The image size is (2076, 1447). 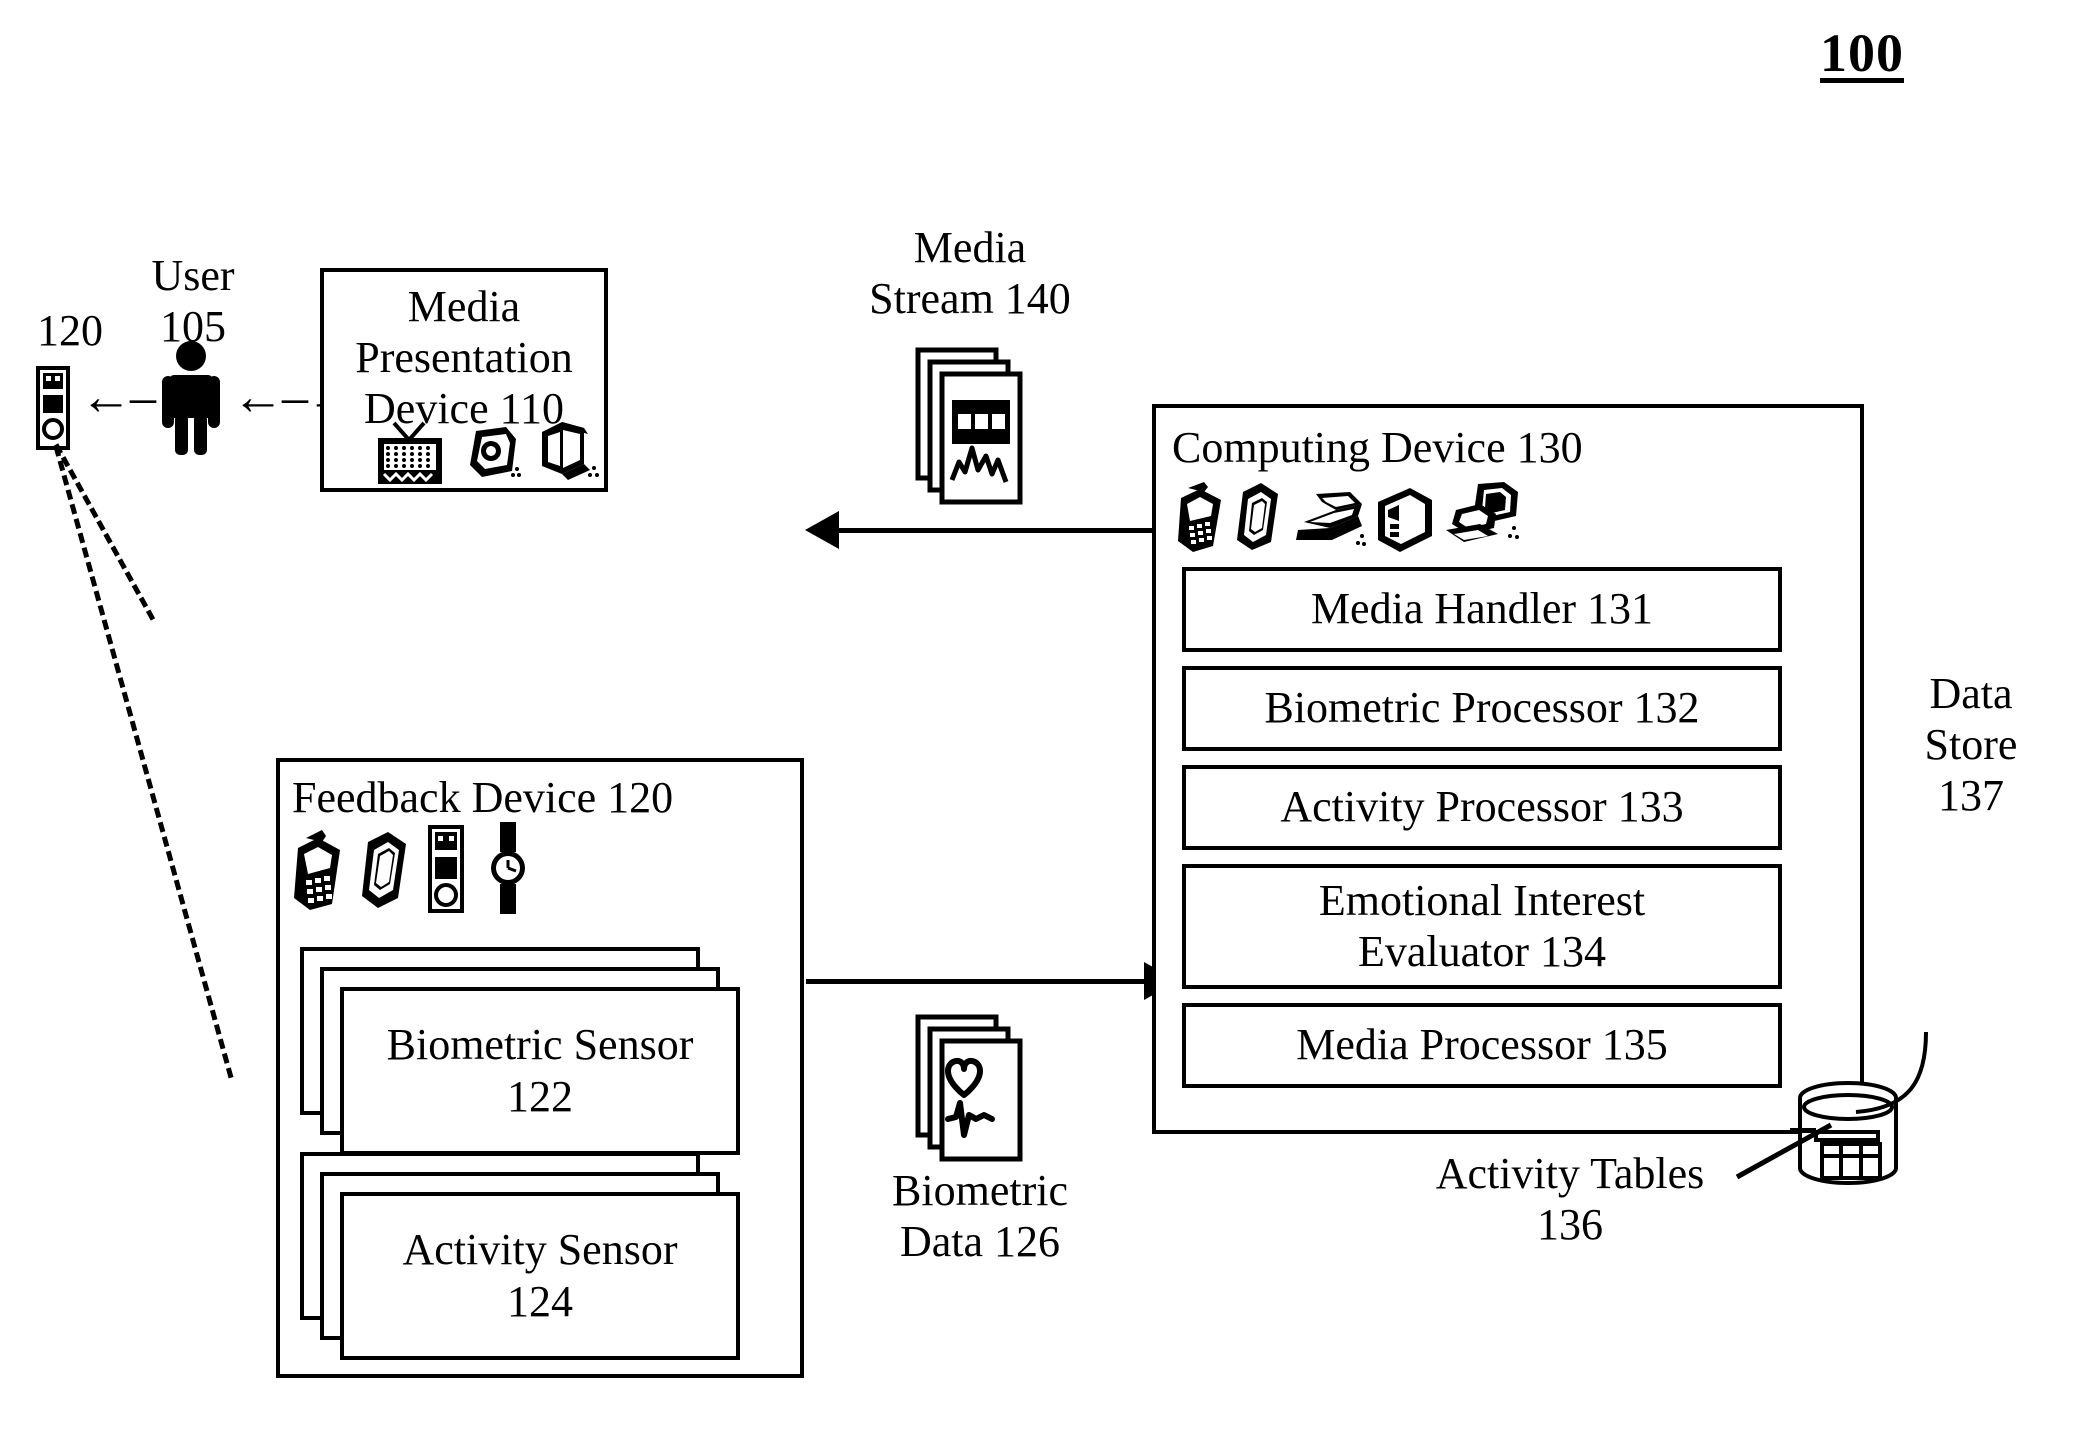 What do you see at coordinates (1803, 1130) in the screenshot?
I see `data-store-connector` at bounding box center [1803, 1130].